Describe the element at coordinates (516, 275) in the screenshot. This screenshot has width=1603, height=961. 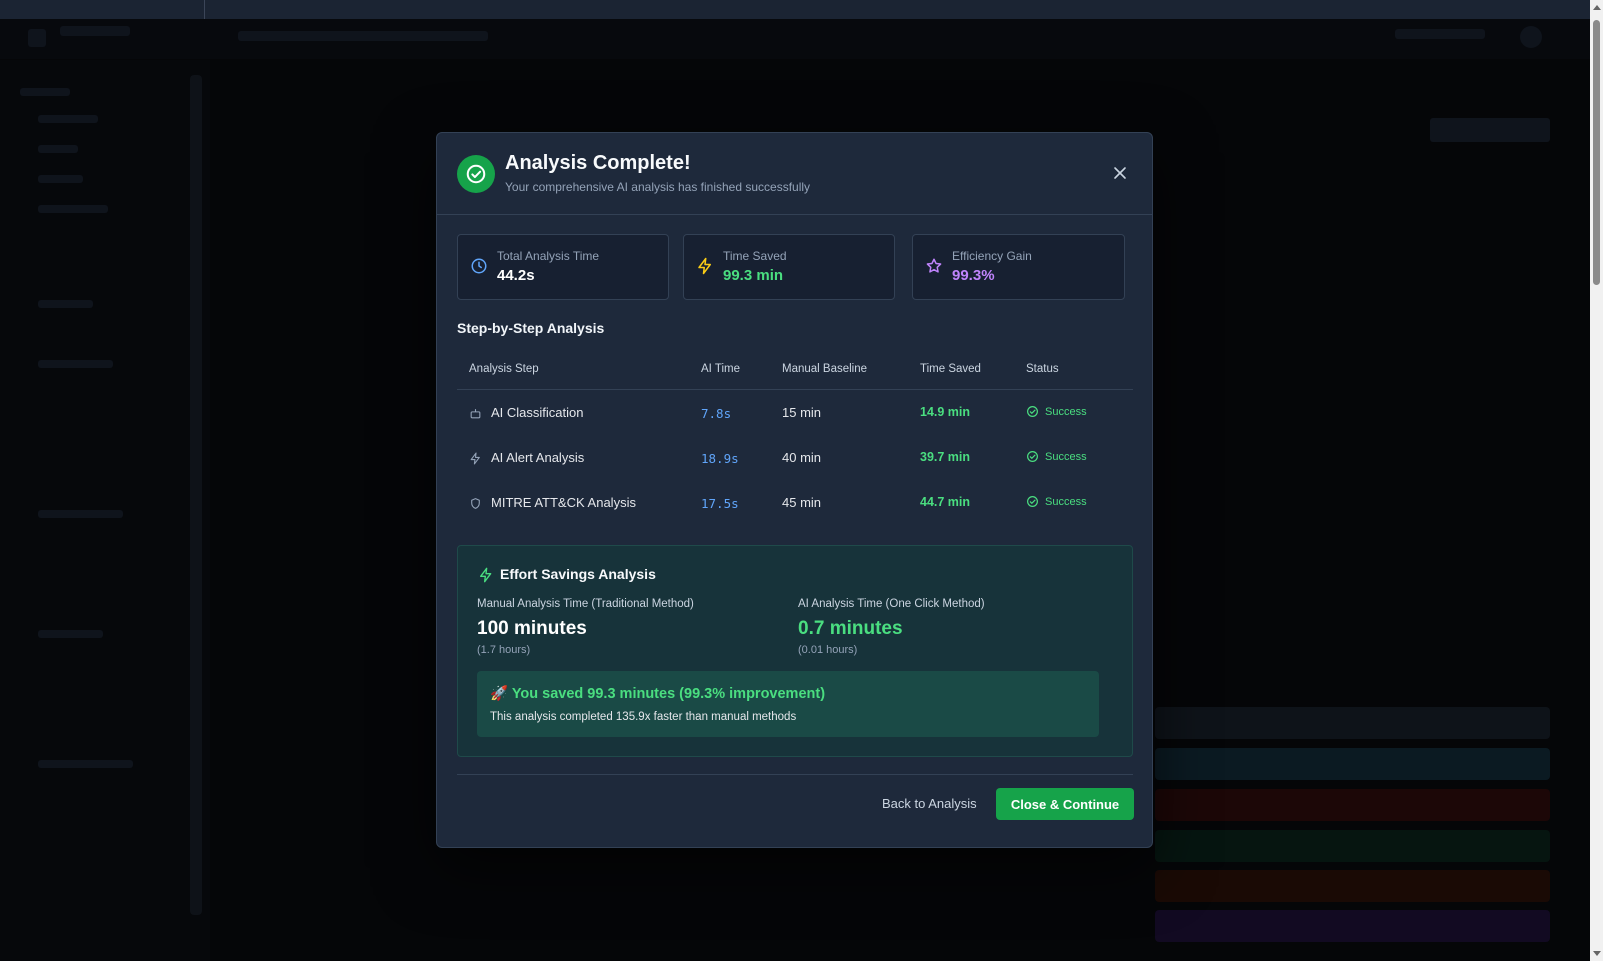
I see `stat-value: 44.2s` at that location.